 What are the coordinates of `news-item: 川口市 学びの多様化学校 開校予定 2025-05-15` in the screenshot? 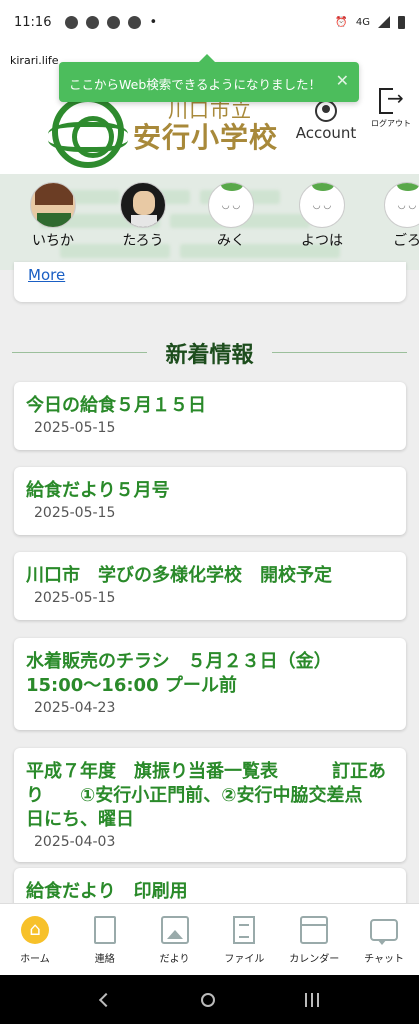 It's located at (210, 586).